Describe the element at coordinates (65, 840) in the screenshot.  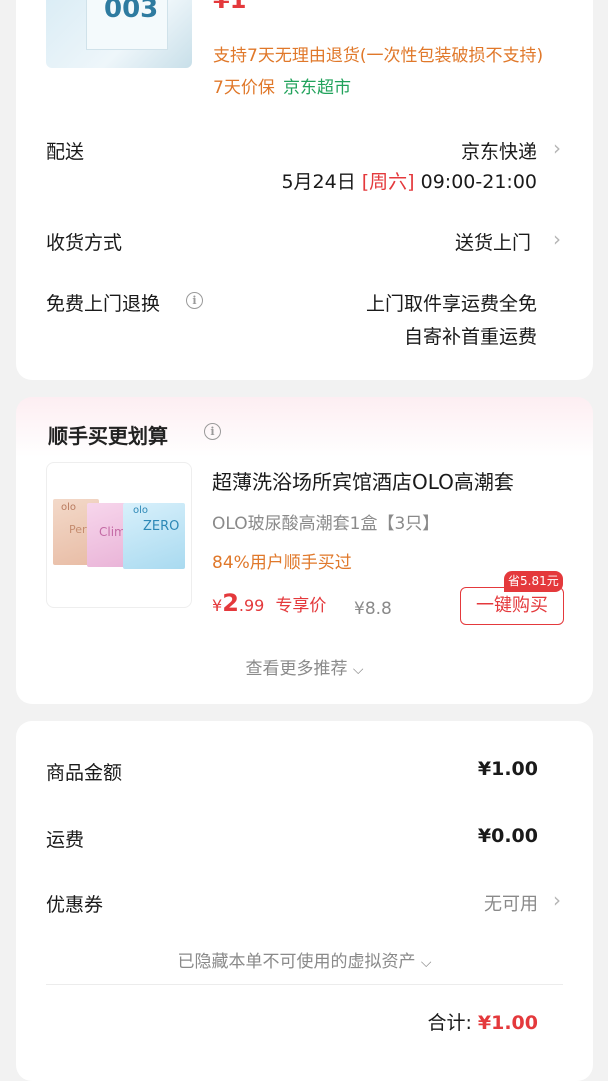
I see `shipping-label: 运费` at that location.